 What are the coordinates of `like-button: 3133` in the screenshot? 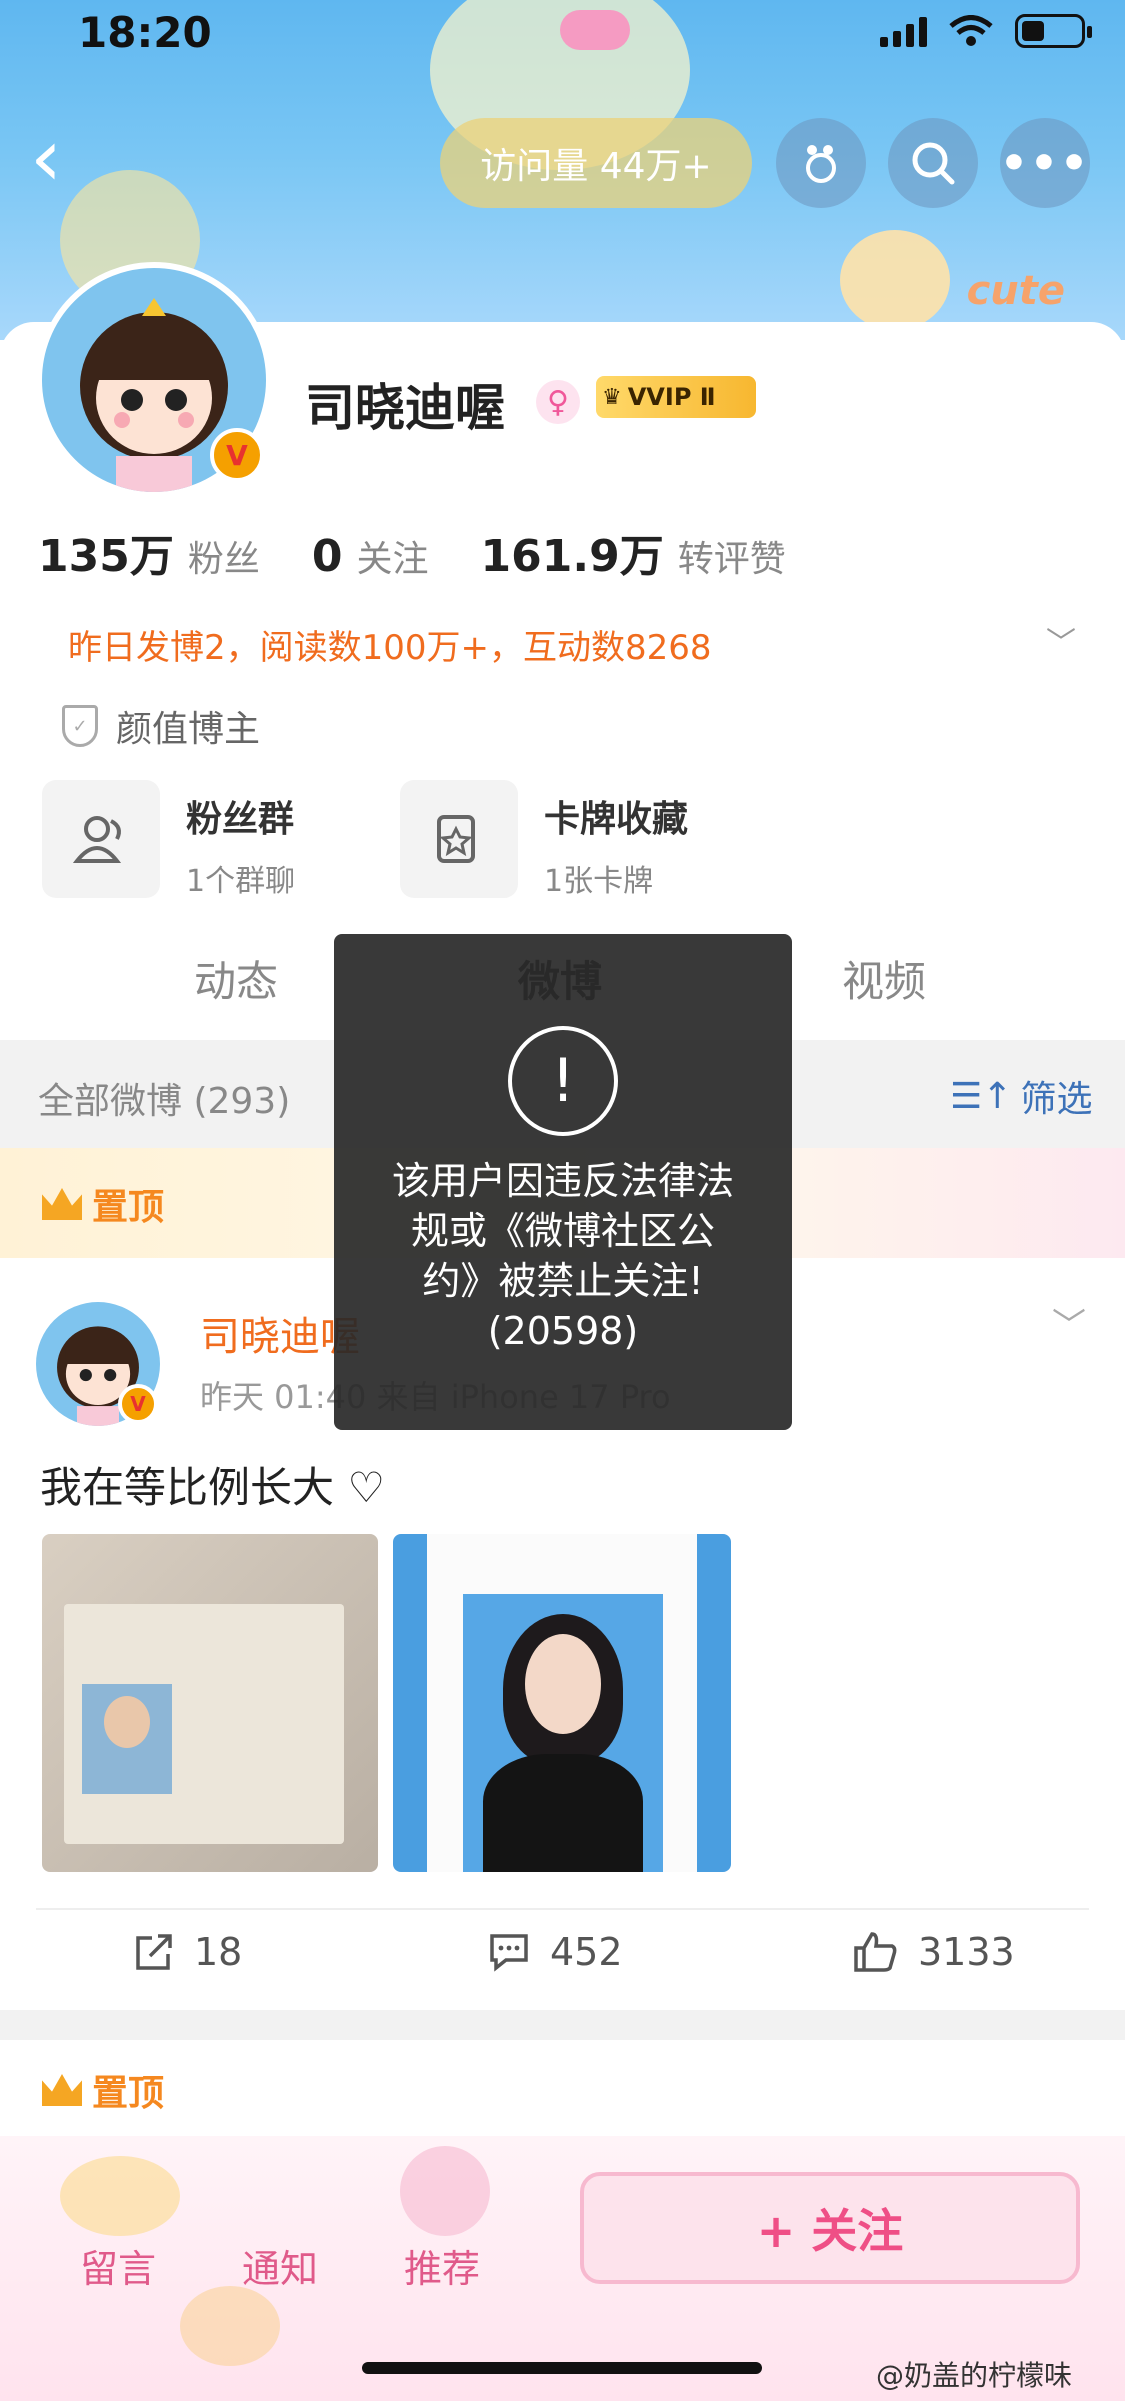 It's located at (933, 1952).